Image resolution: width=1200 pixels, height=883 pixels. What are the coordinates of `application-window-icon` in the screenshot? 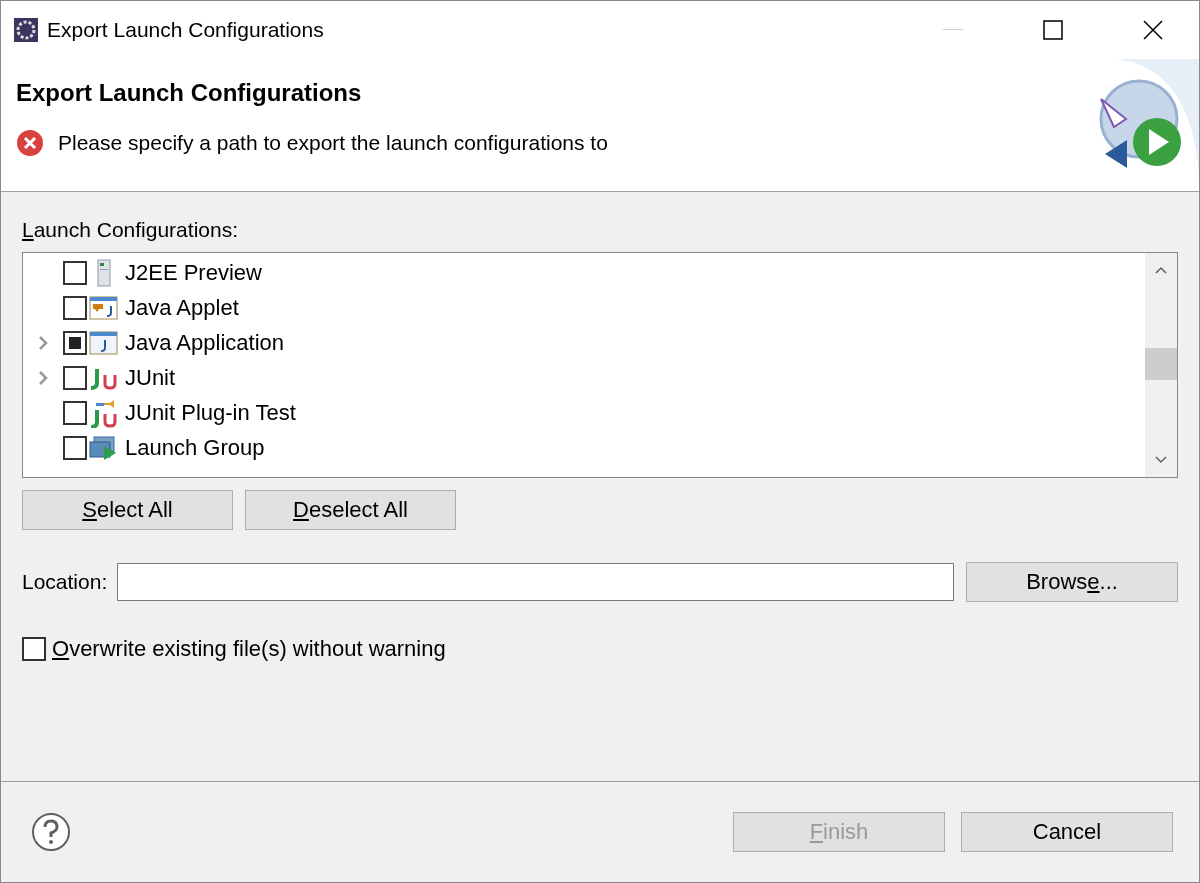 It's located at (104, 342).